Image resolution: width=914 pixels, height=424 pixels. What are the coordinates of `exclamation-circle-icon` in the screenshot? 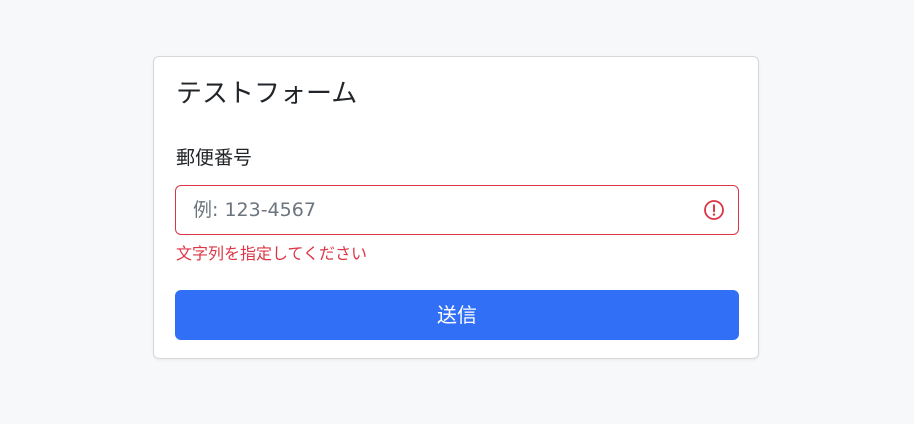 It's located at (714, 210).